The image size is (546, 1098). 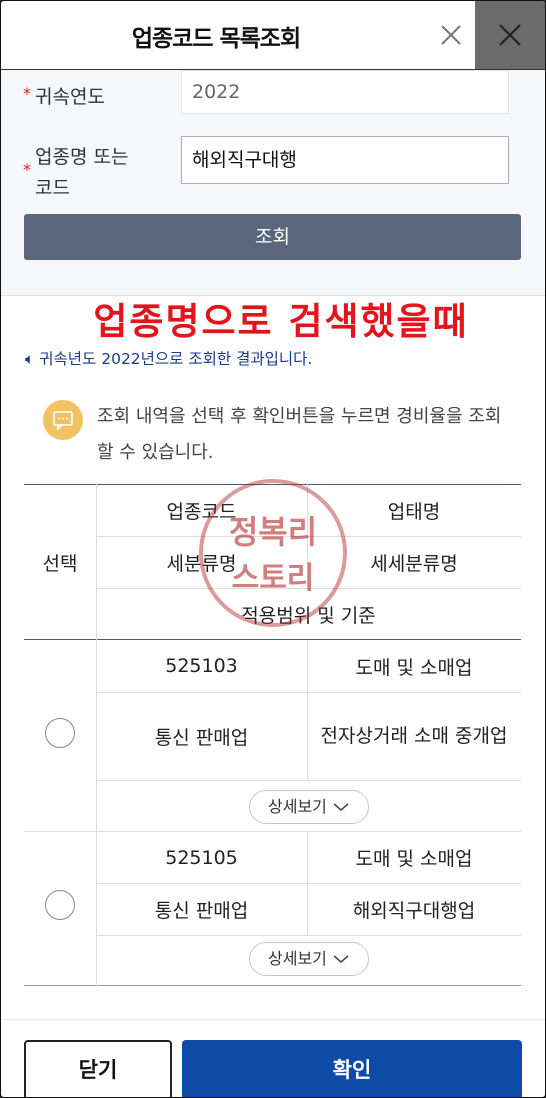 What do you see at coordinates (281, 321) in the screenshot?
I see `annotation-caption: 업종명으로 검색했을때` at bounding box center [281, 321].